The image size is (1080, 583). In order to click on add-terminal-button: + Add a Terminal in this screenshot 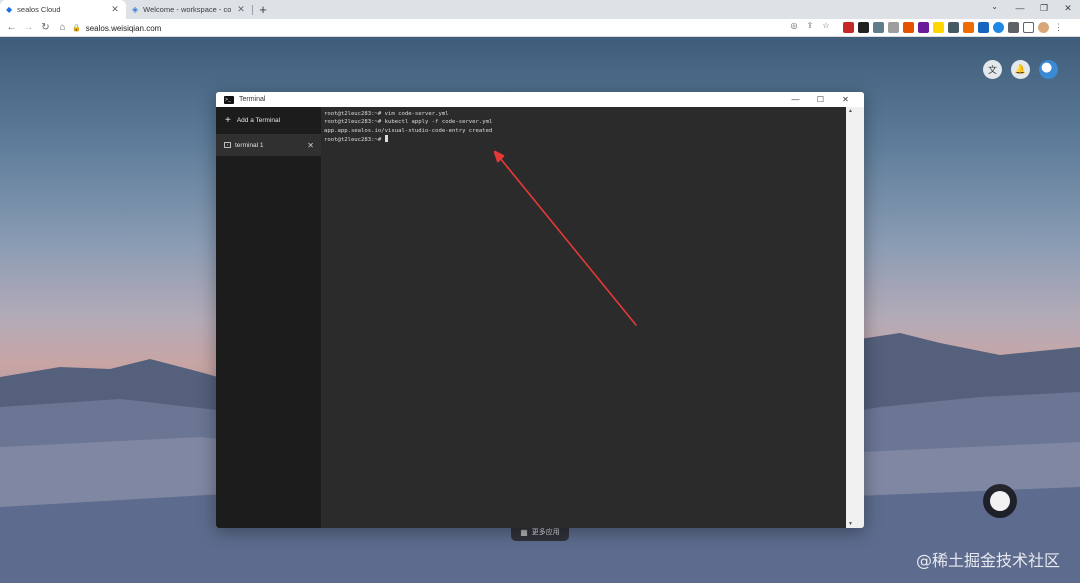, I will do `click(268, 120)`.